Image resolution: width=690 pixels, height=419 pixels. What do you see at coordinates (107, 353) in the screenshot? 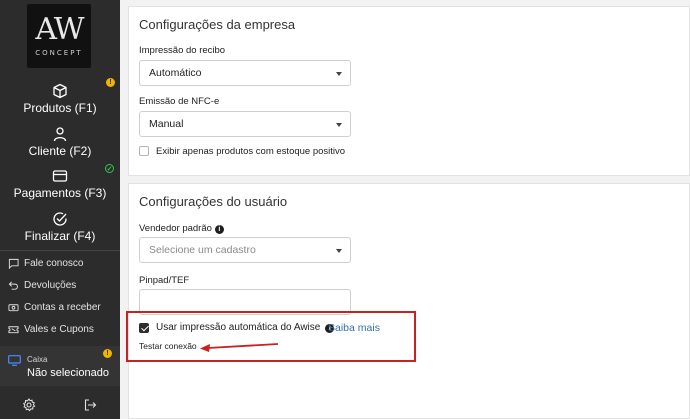
I see `caixa-warning-badge: !` at bounding box center [107, 353].